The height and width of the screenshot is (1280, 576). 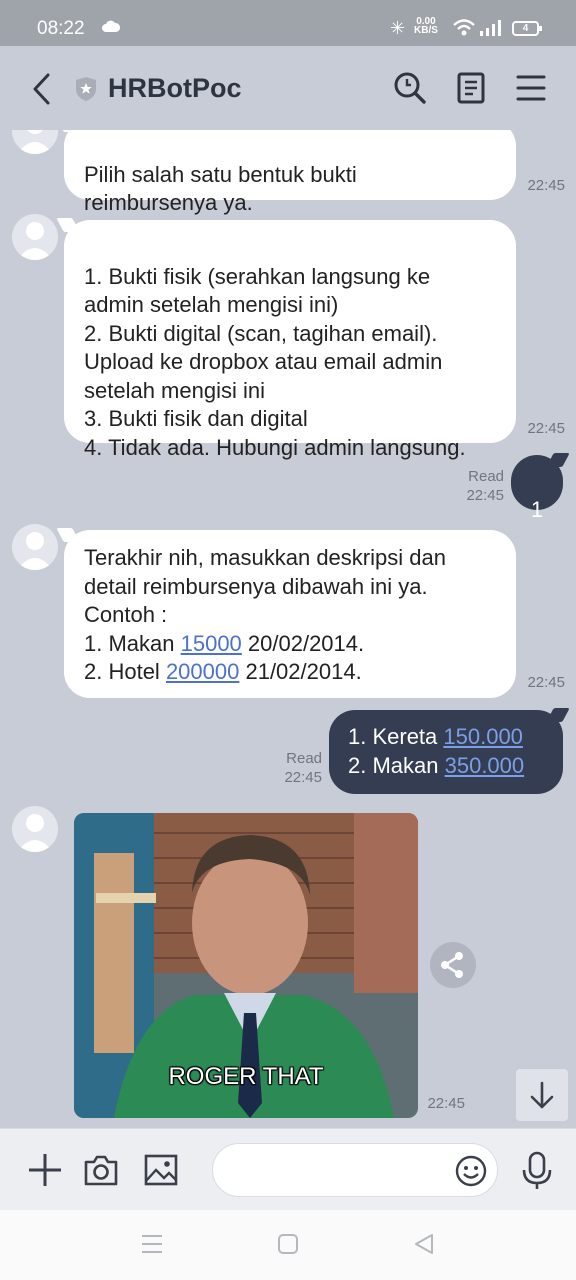 I want to click on line-text: 20/02/2014., so click(x=303, y=643).